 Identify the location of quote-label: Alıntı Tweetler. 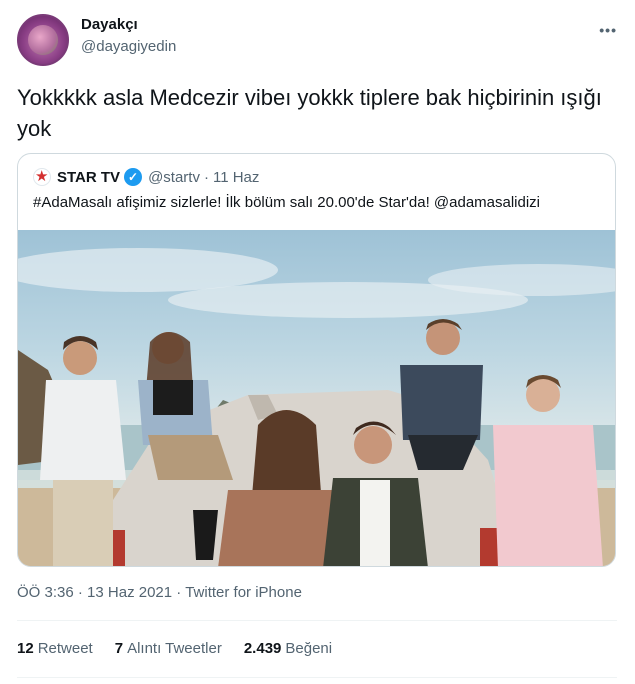
(174, 648).